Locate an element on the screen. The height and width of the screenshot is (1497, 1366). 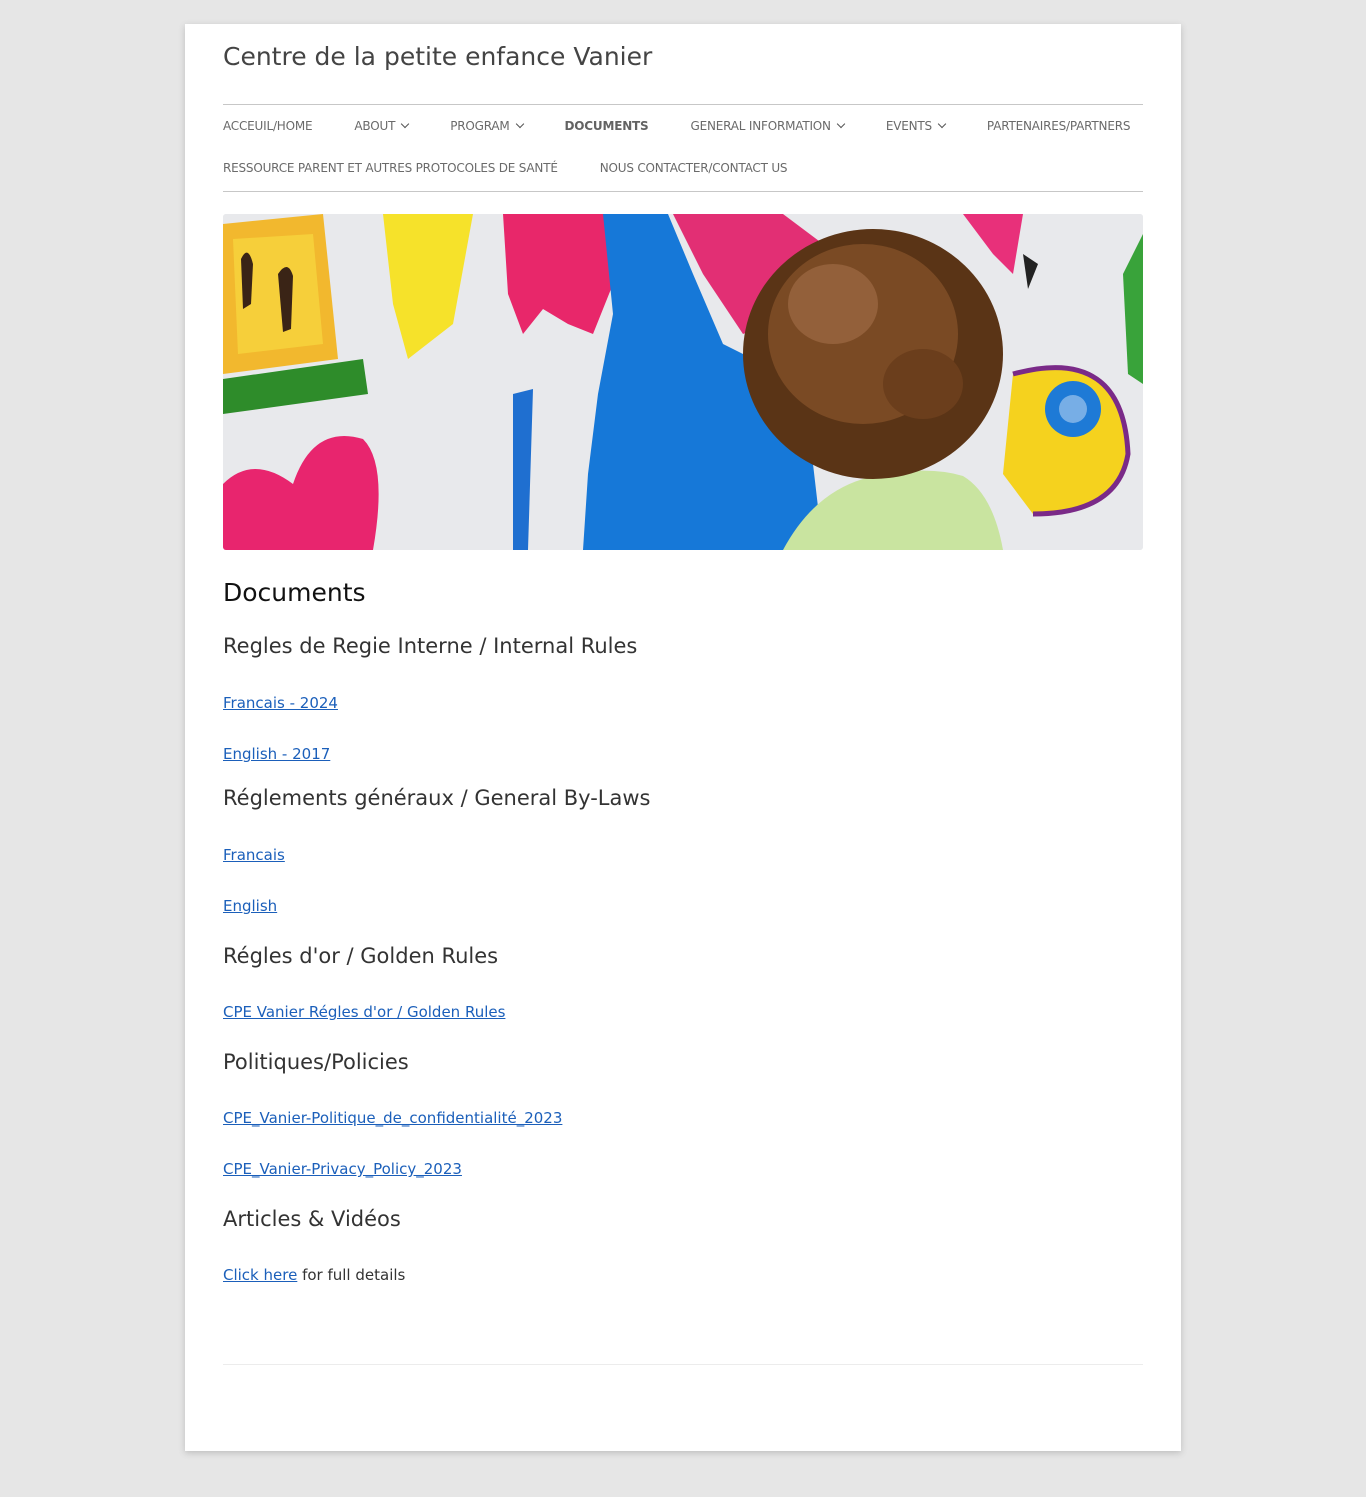
nav-label: NOUS CONTACTER/CONTACT US is located at coordinates (693, 168).